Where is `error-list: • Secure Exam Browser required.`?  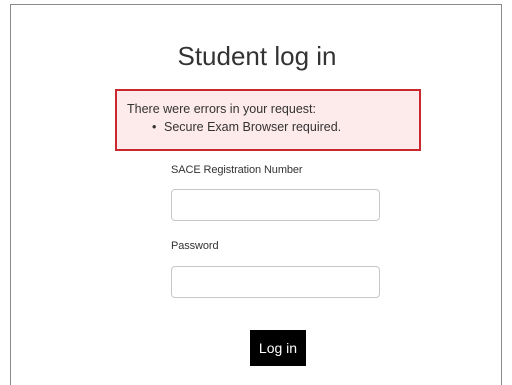 error-list: • Secure Exam Browser required. is located at coordinates (273, 127).